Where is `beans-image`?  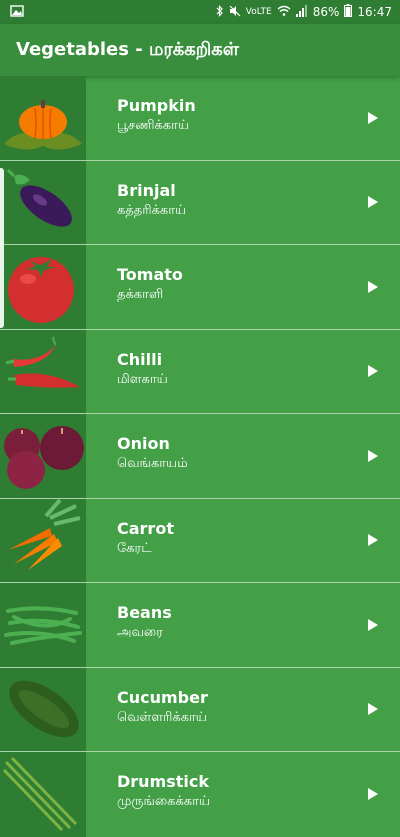
beans-image is located at coordinates (43, 625).